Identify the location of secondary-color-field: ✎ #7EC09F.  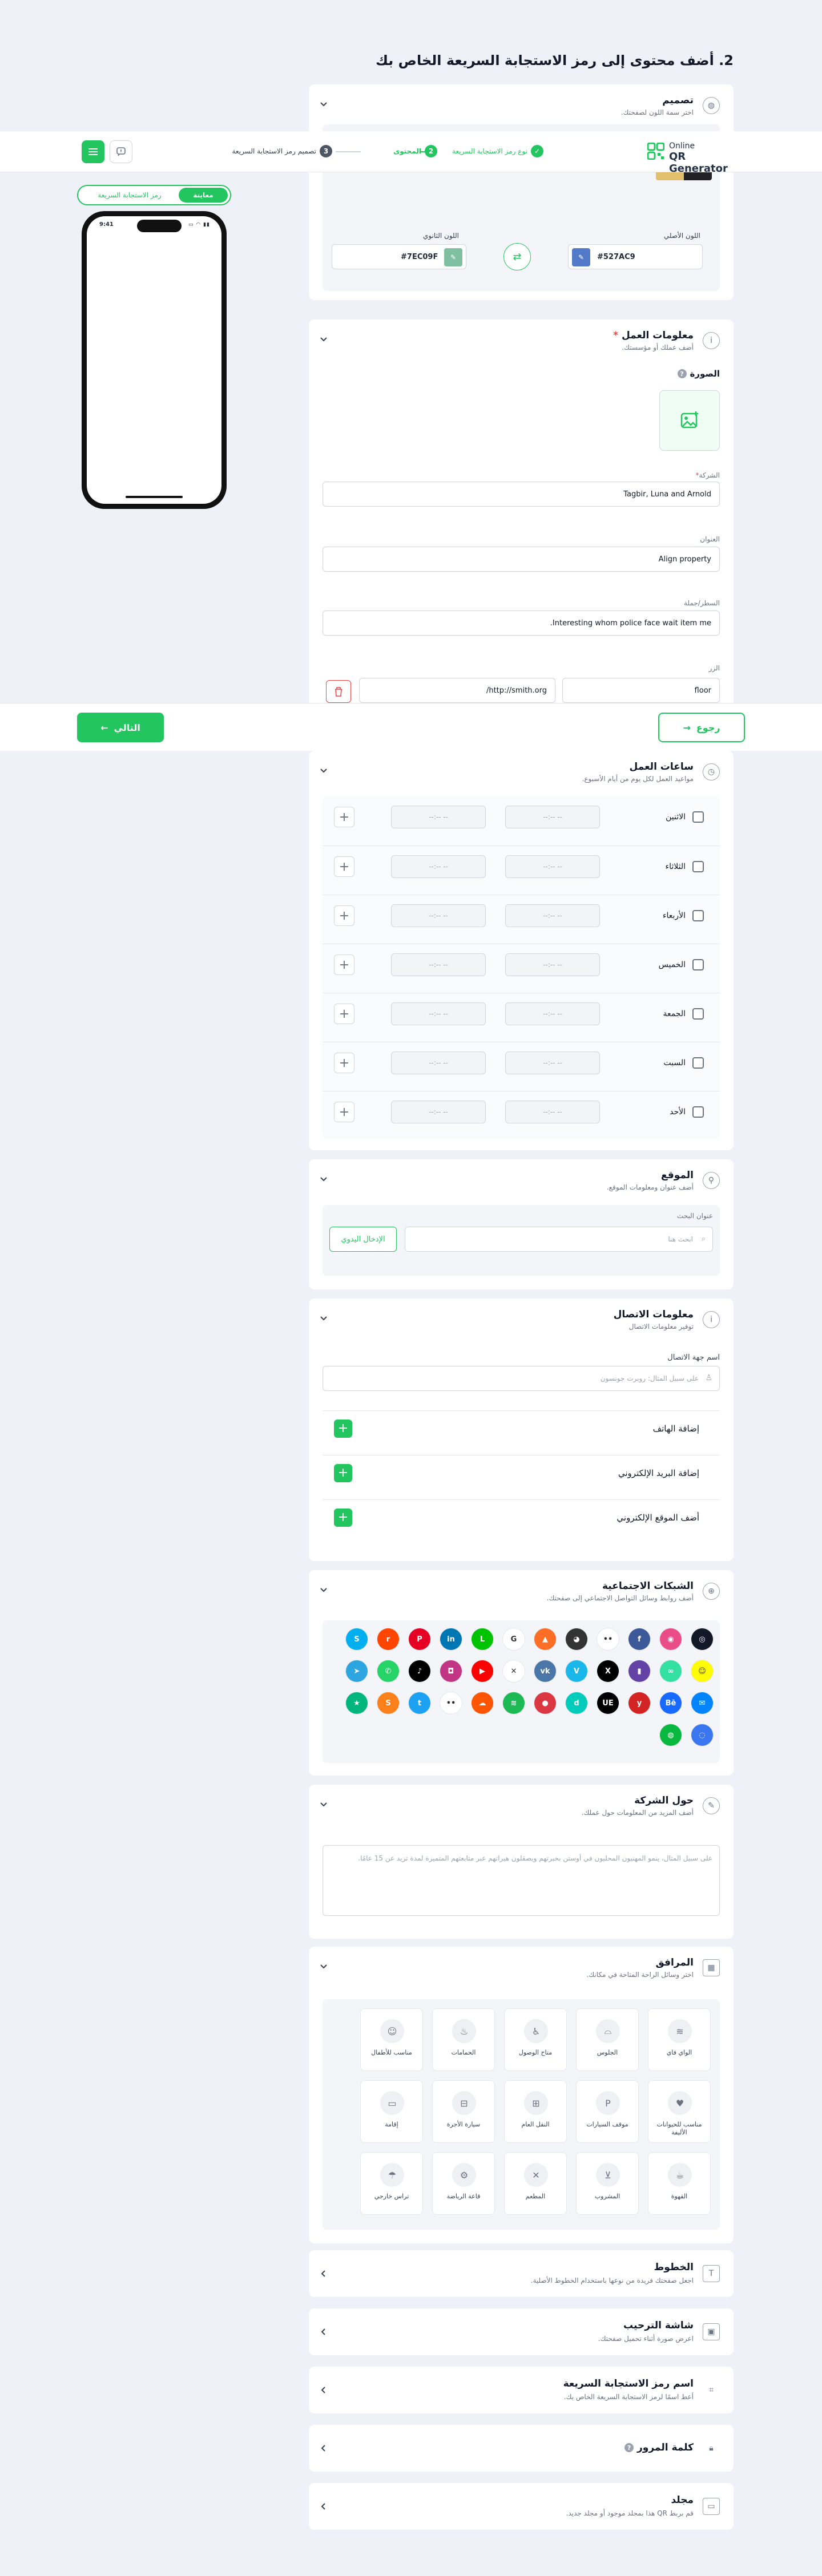
(399, 256).